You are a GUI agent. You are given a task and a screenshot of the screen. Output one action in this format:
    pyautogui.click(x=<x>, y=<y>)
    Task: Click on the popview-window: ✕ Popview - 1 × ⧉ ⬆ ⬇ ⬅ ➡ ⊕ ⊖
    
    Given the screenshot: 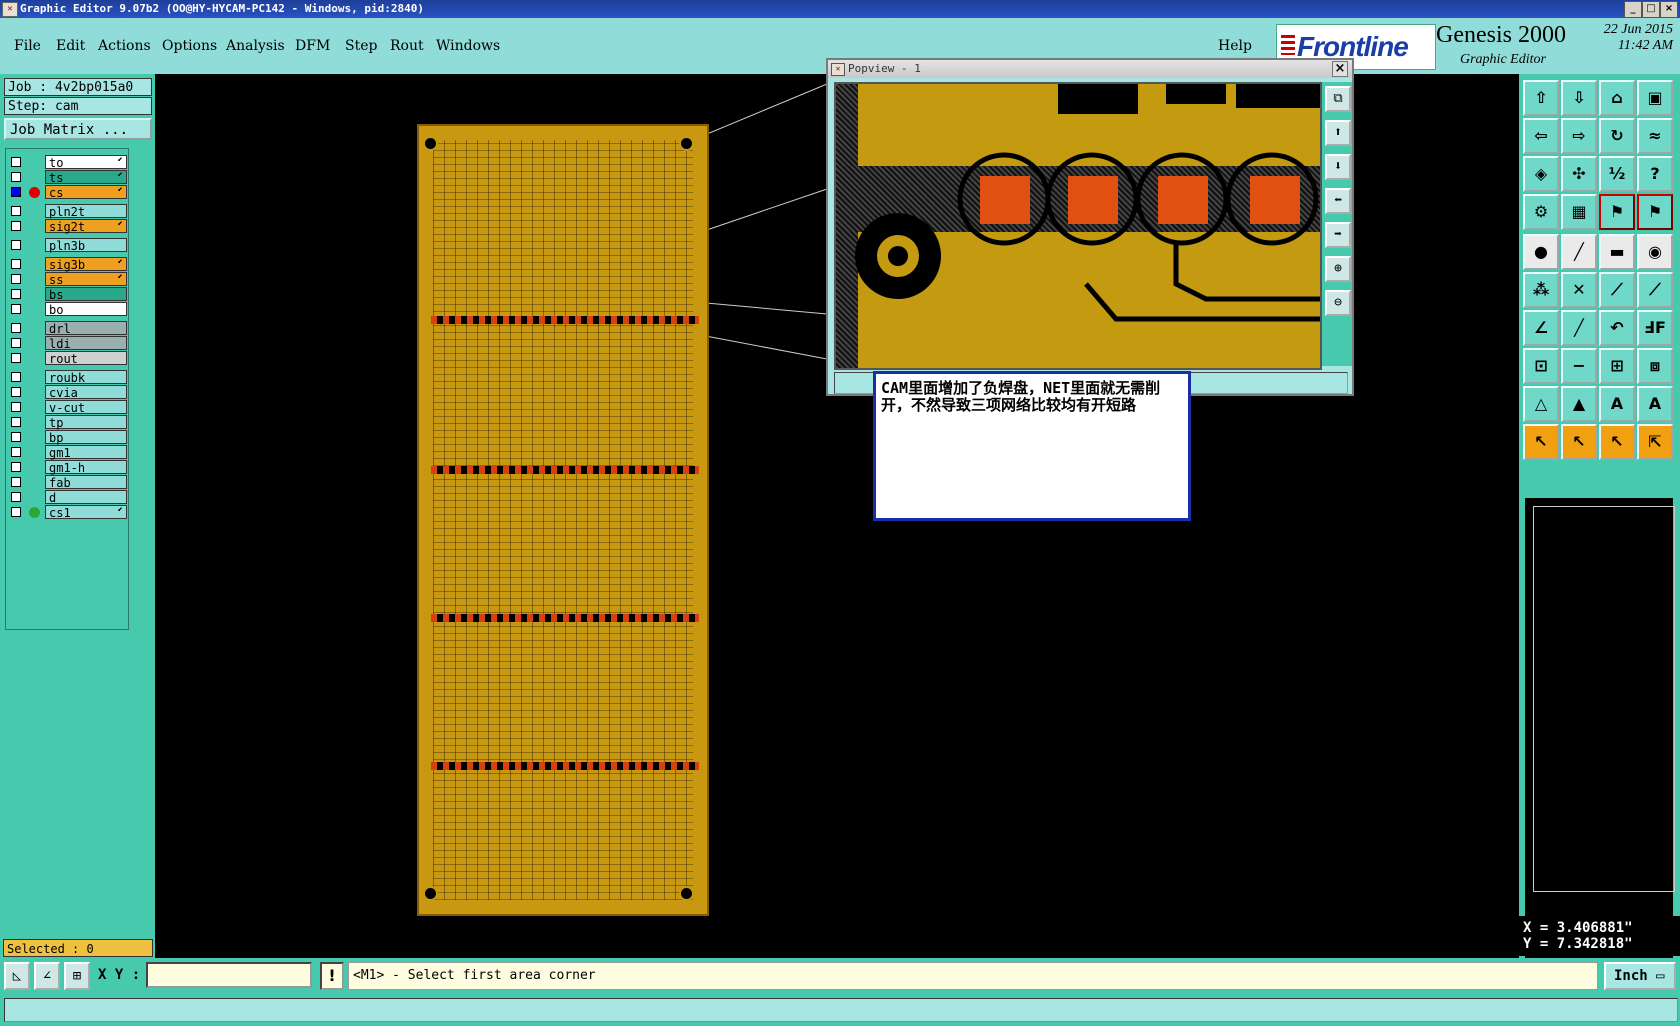 What is the action you would take?
    pyautogui.click(x=1090, y=227)
    